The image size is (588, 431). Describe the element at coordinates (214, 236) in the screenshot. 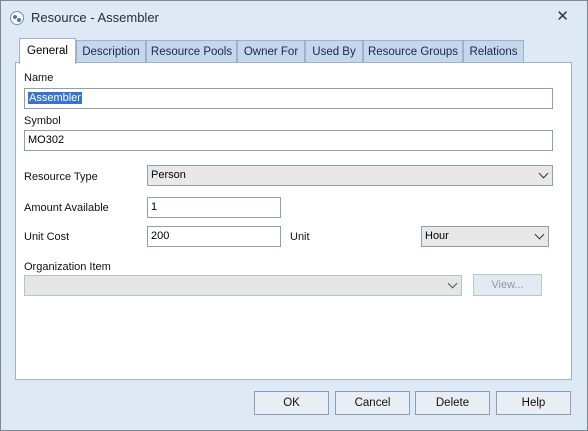

I see `unit-cost-field: 200` at that location.